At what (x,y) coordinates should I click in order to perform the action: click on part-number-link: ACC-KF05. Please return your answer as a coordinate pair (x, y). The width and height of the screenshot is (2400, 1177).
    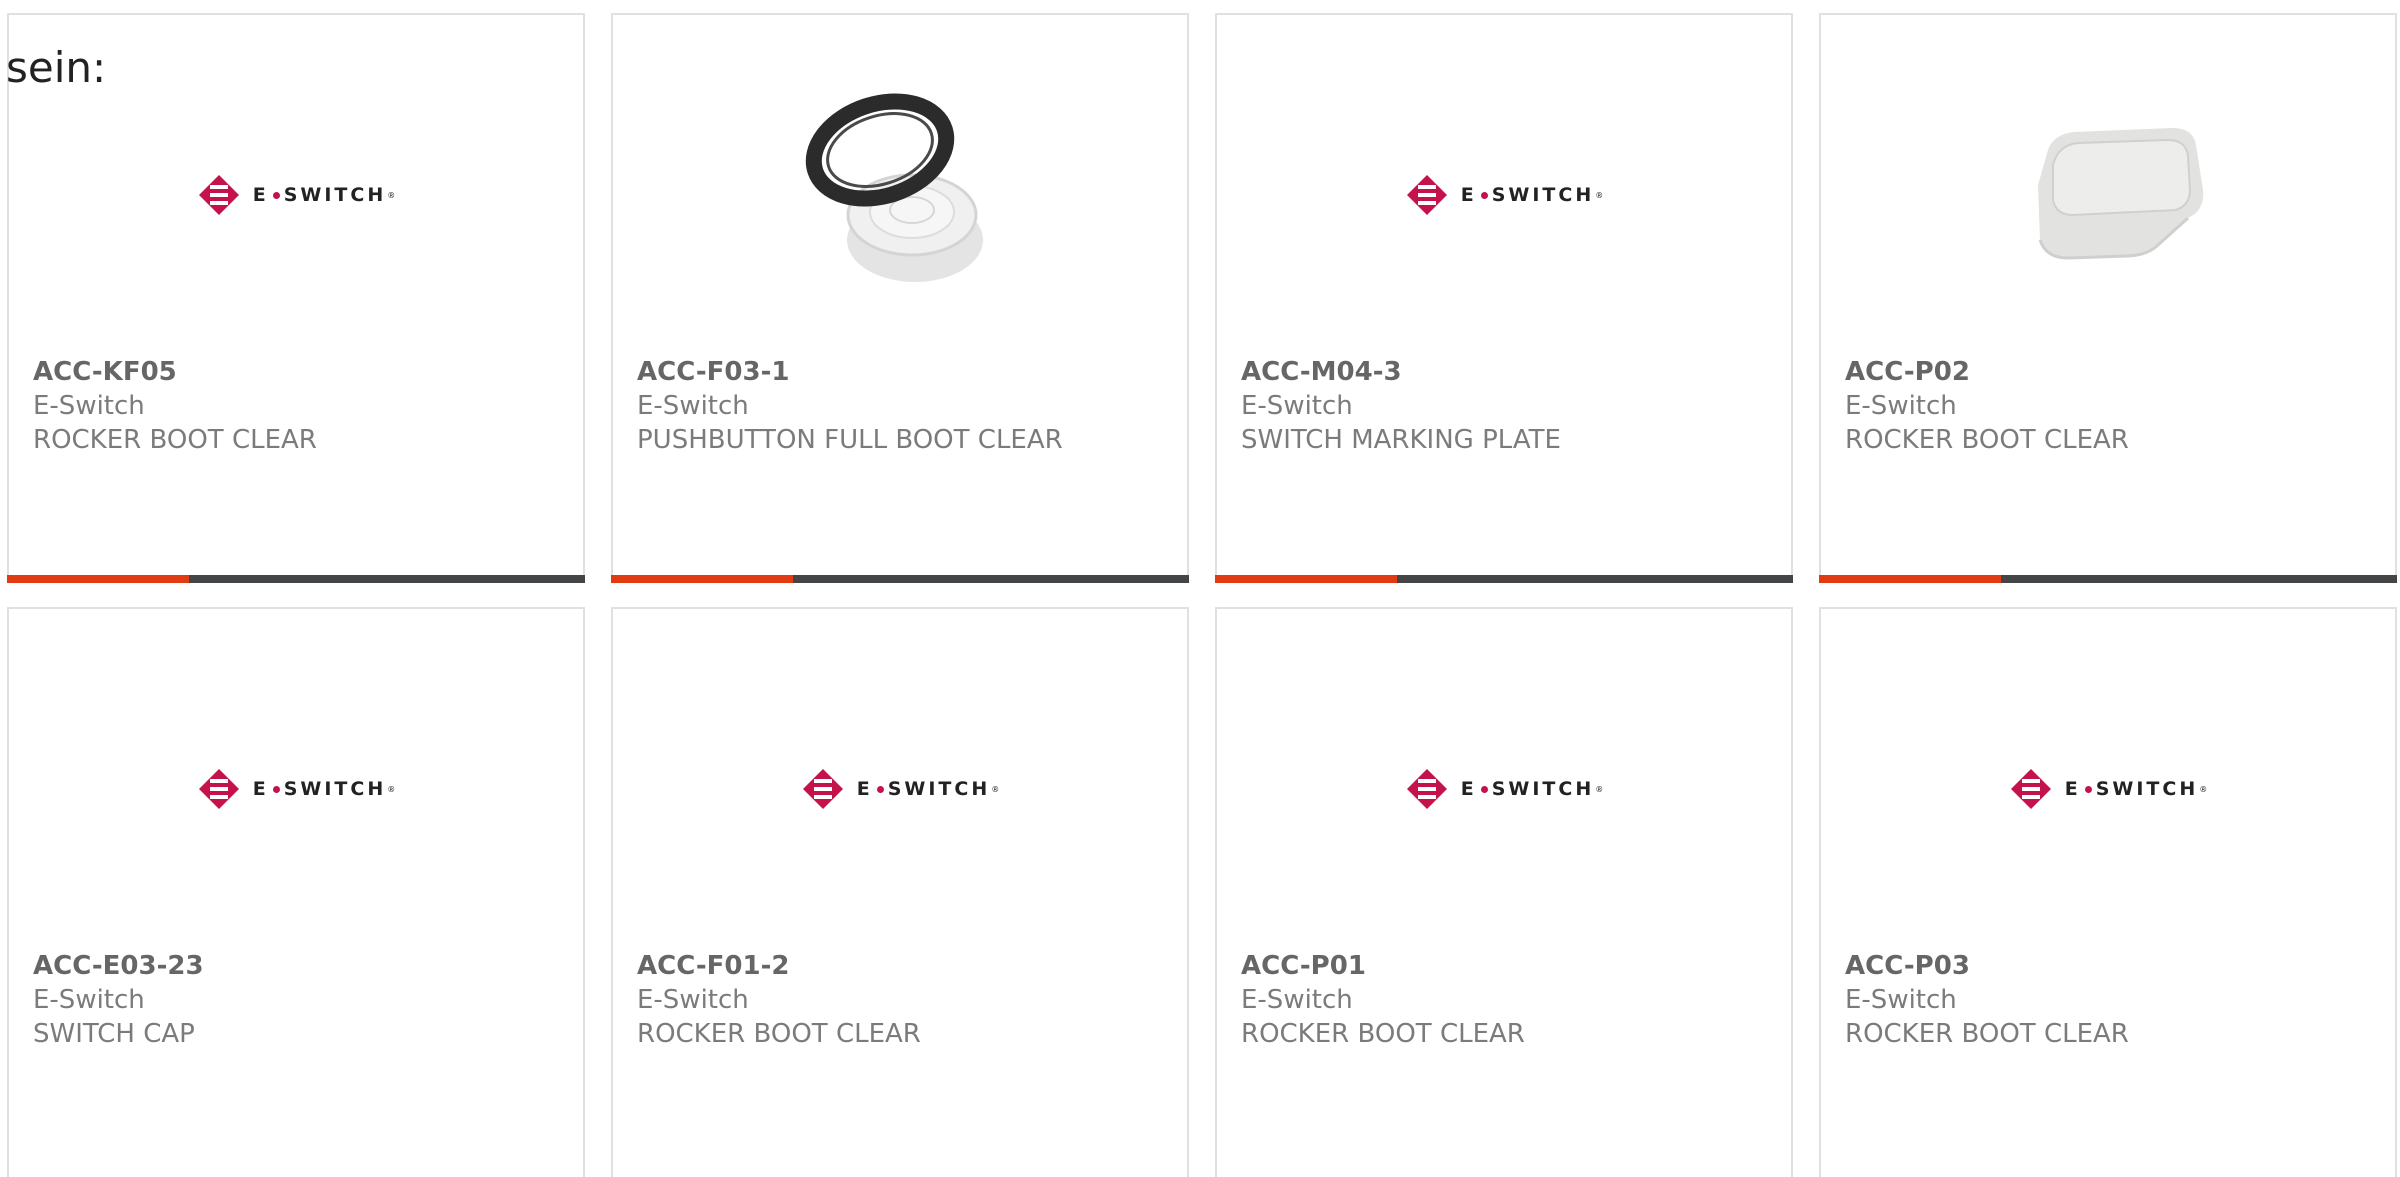
    Looking at the image, I should click on (298, 372).